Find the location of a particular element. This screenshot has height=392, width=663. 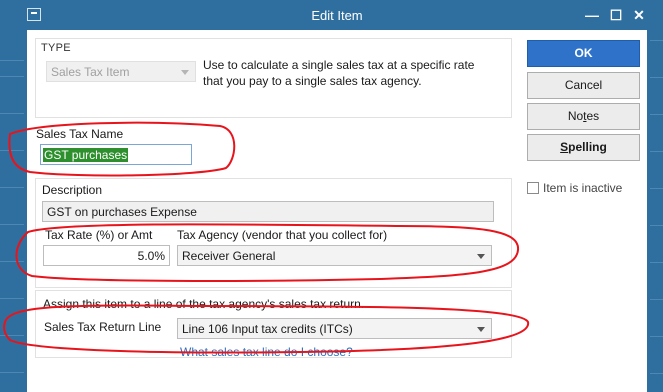

item-inactive-label: Item is inactive is located at coordinates (583, 188).